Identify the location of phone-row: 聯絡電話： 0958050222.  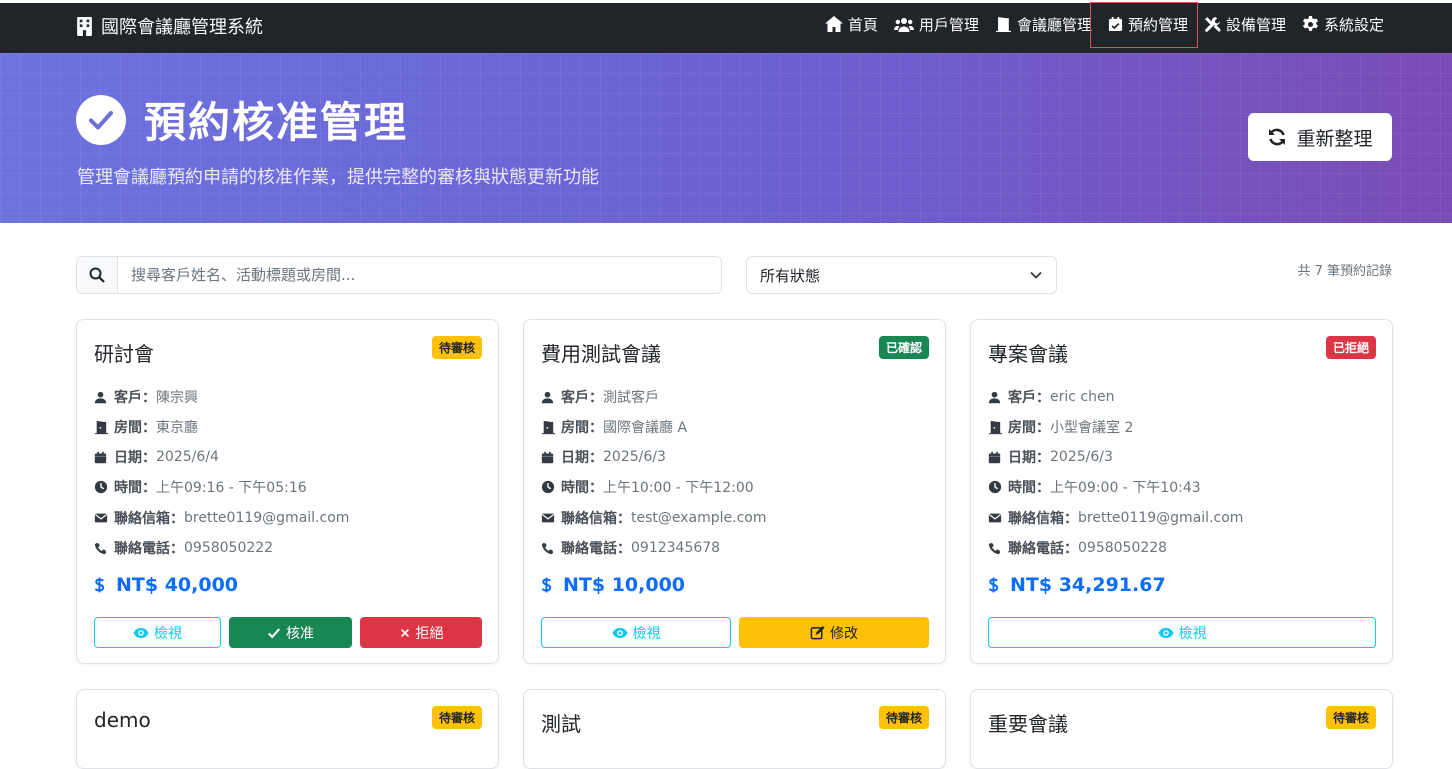
(183, 548).